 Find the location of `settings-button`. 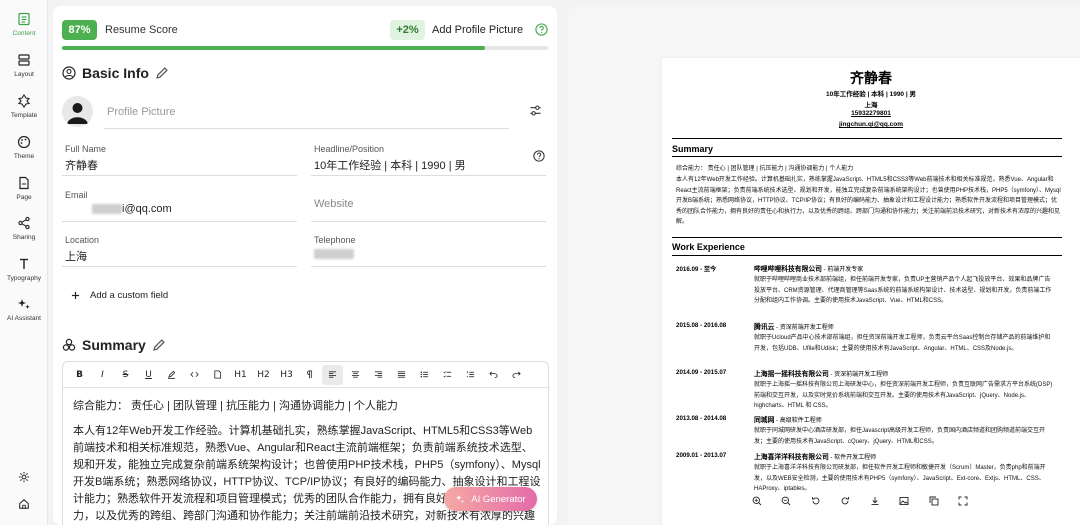

settings-button is located at coordinates (24, 477).